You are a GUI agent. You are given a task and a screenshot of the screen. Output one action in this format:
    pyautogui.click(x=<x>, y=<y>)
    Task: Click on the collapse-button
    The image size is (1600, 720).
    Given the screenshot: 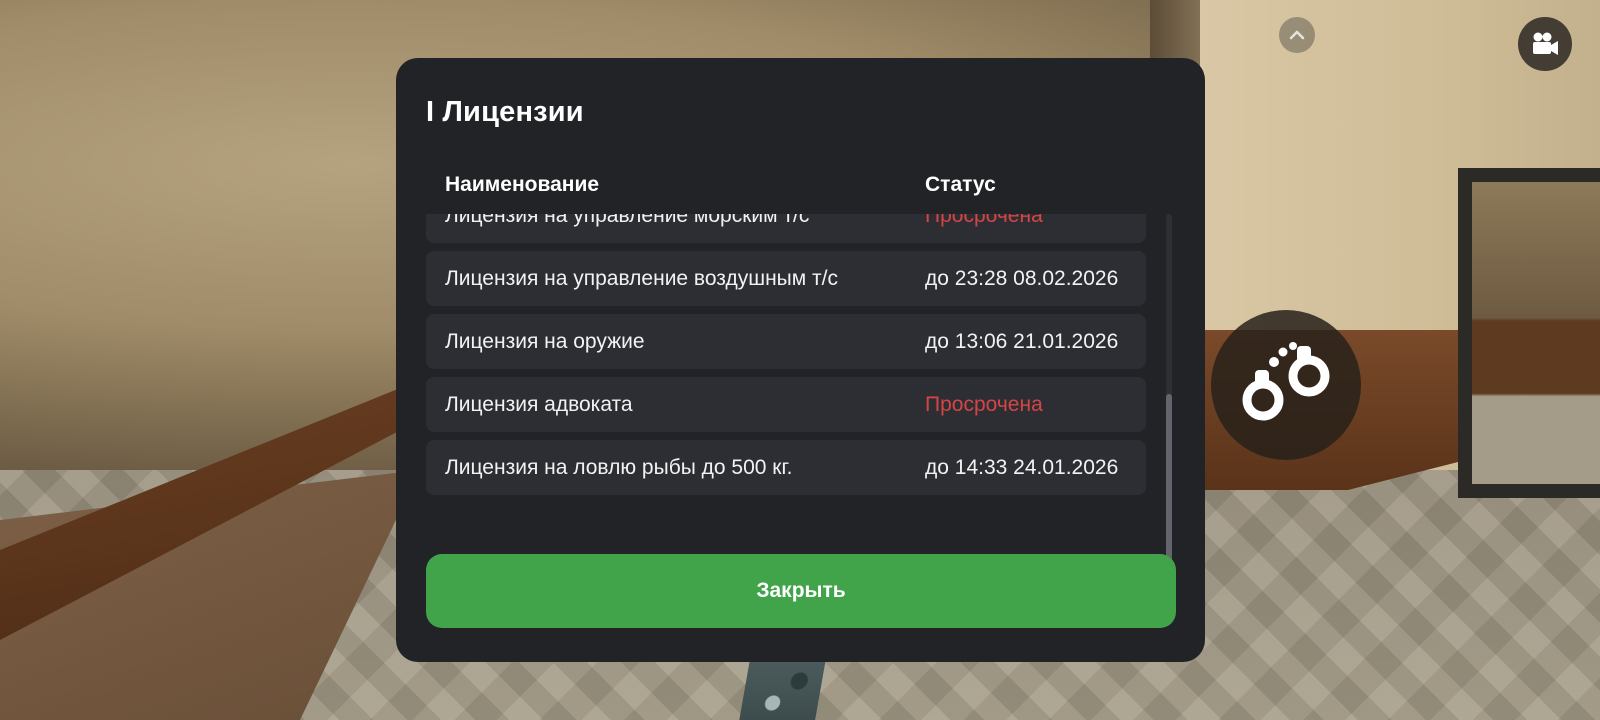 What is the action you would take?
    pyautogui.click(x=1297, y=35)
    